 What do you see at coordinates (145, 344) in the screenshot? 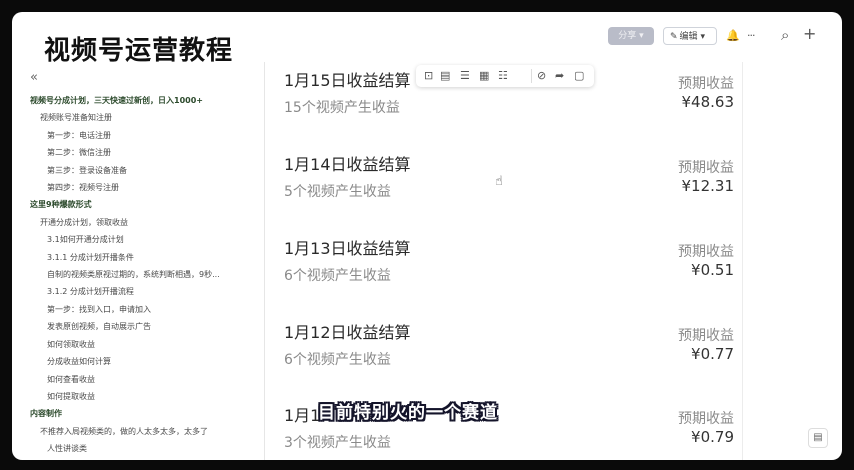
I see `outline-item: 如何领取收益` at bounding box center [145, 344].